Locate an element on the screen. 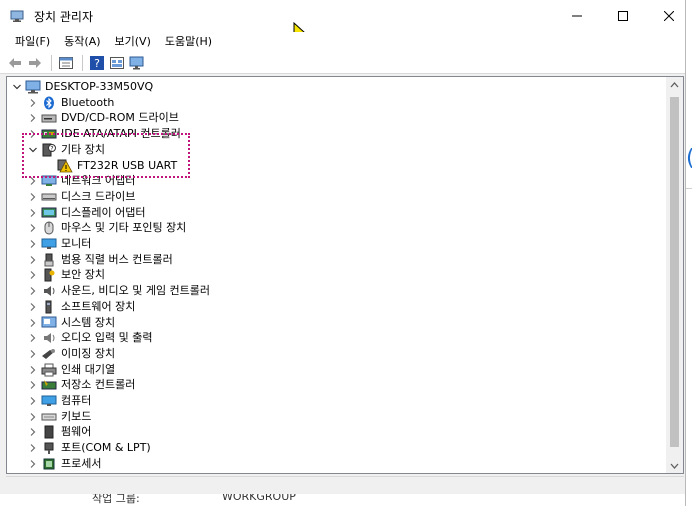 This screenshot has height=506, width=692. tree-item-label: 키보드 is located at coordinates (76, 416).